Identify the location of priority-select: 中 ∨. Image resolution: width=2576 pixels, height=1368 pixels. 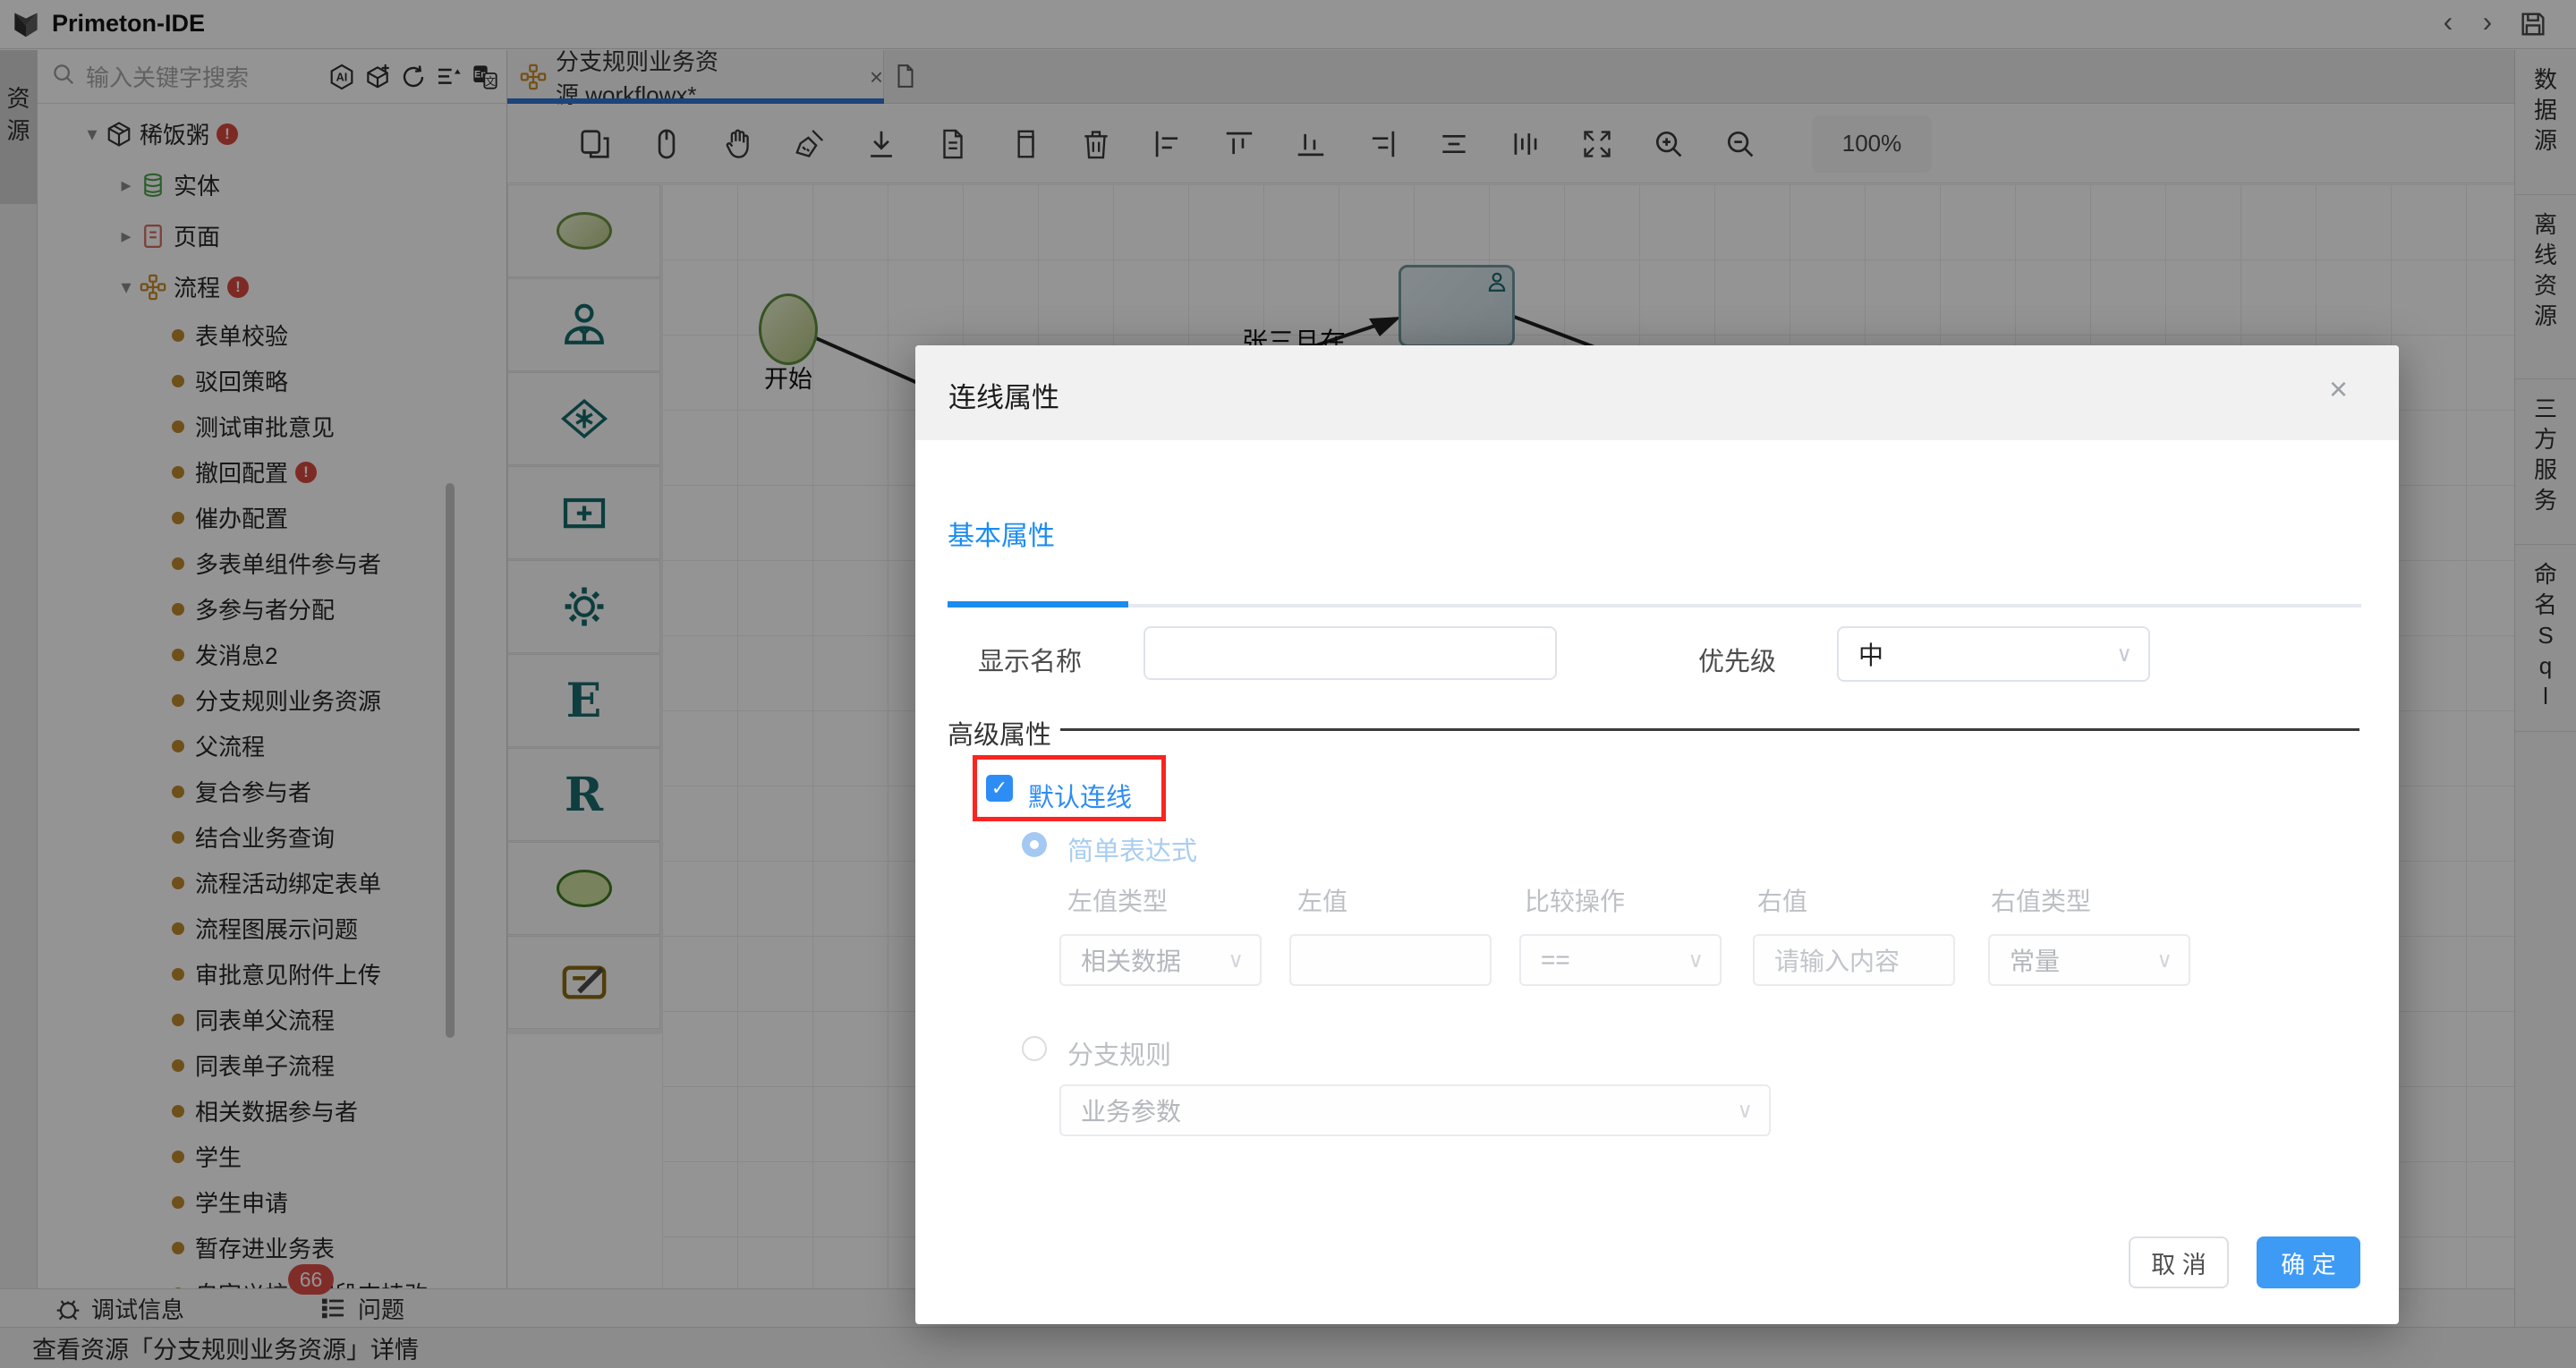
(1993, 654).